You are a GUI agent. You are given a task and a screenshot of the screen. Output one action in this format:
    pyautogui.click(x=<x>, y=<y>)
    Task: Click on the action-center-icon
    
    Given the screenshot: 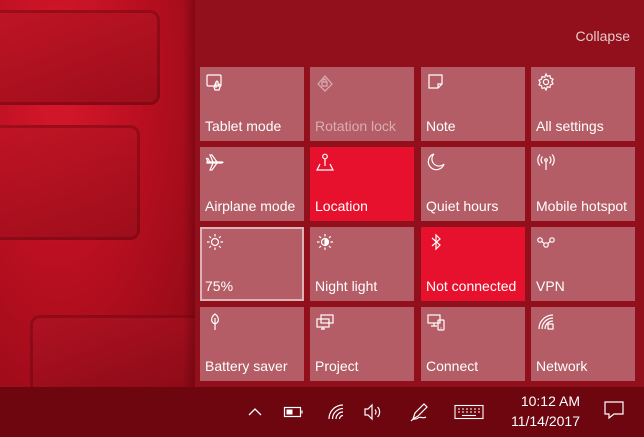 What is the action you would take?
    pyautogui.click(x=614, y=412)
    